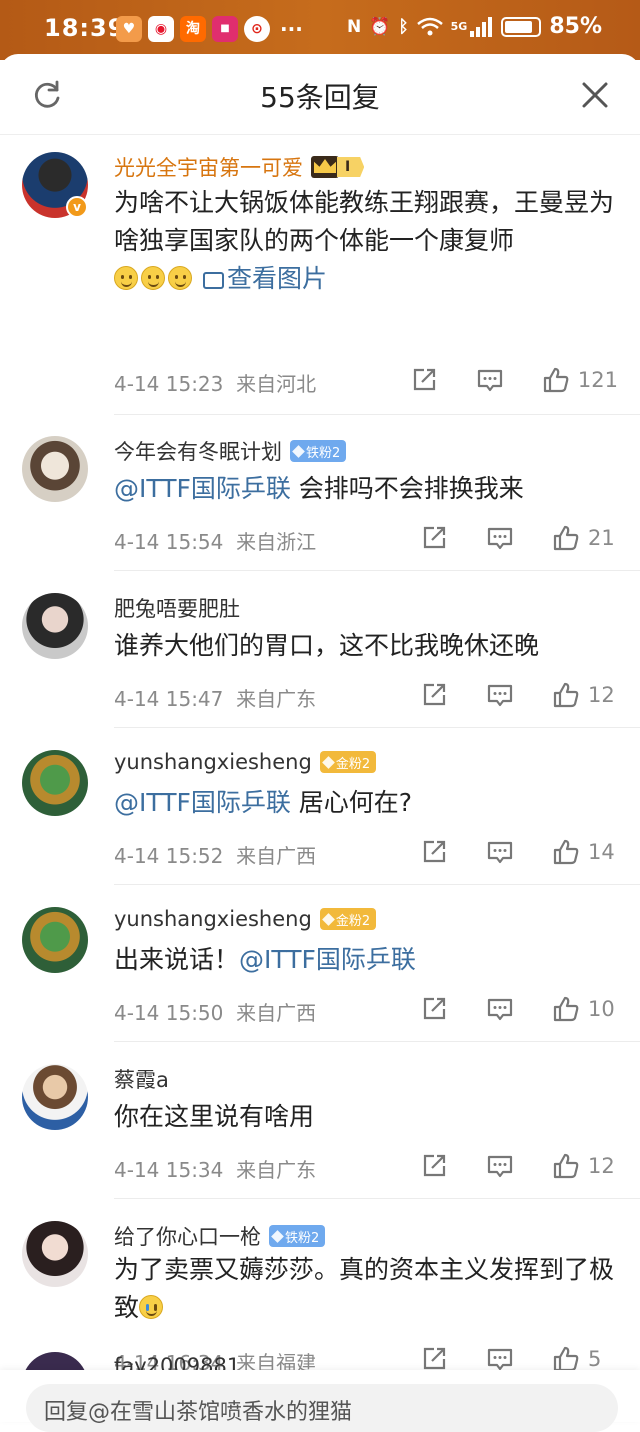 The height and width of the screenshot is (1432, 640). I want to click on alarm-app-icon: ⊙, so click(257, 29).